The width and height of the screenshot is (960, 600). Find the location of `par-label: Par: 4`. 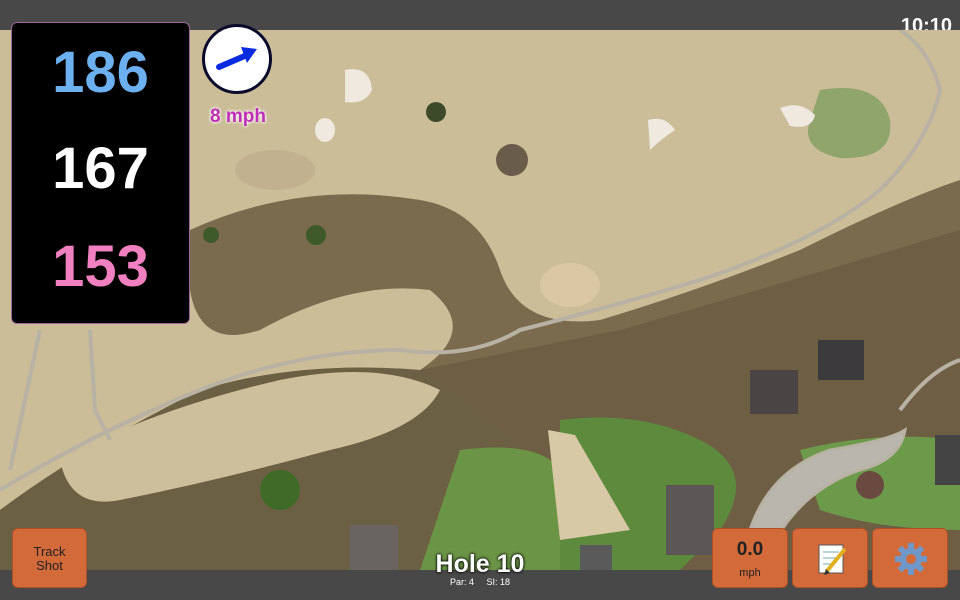

par-label: Par: 4 is located at coordinates (461, 582).